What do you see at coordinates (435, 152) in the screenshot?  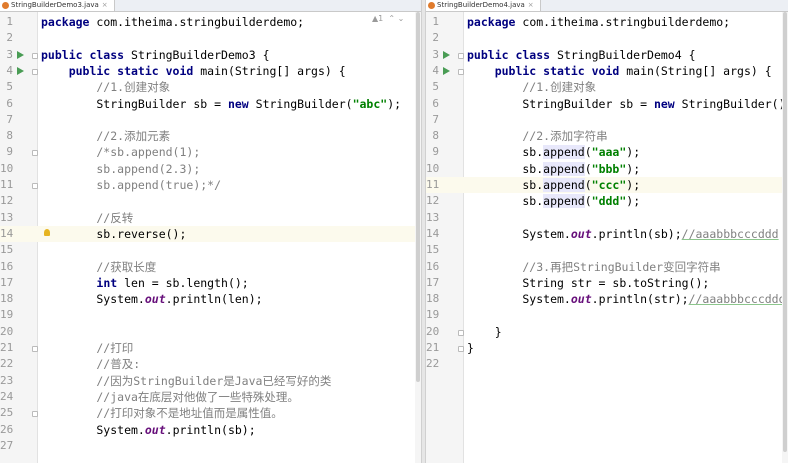 I see `line-number: 9` at bounding box center [435, 152].